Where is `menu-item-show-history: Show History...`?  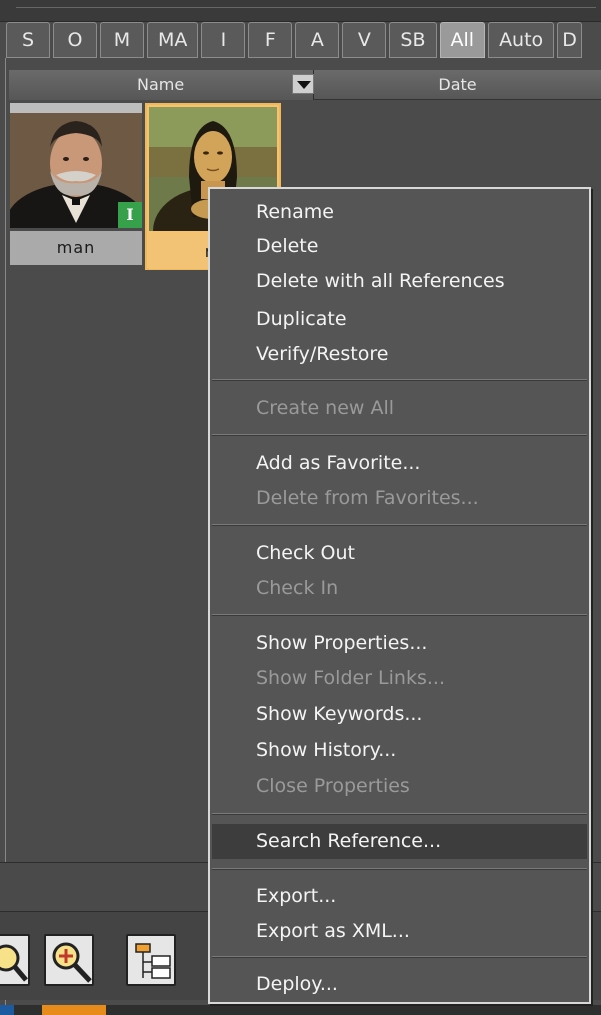
menu-item-show-history: Show History... is located at coordinates (399, 750).